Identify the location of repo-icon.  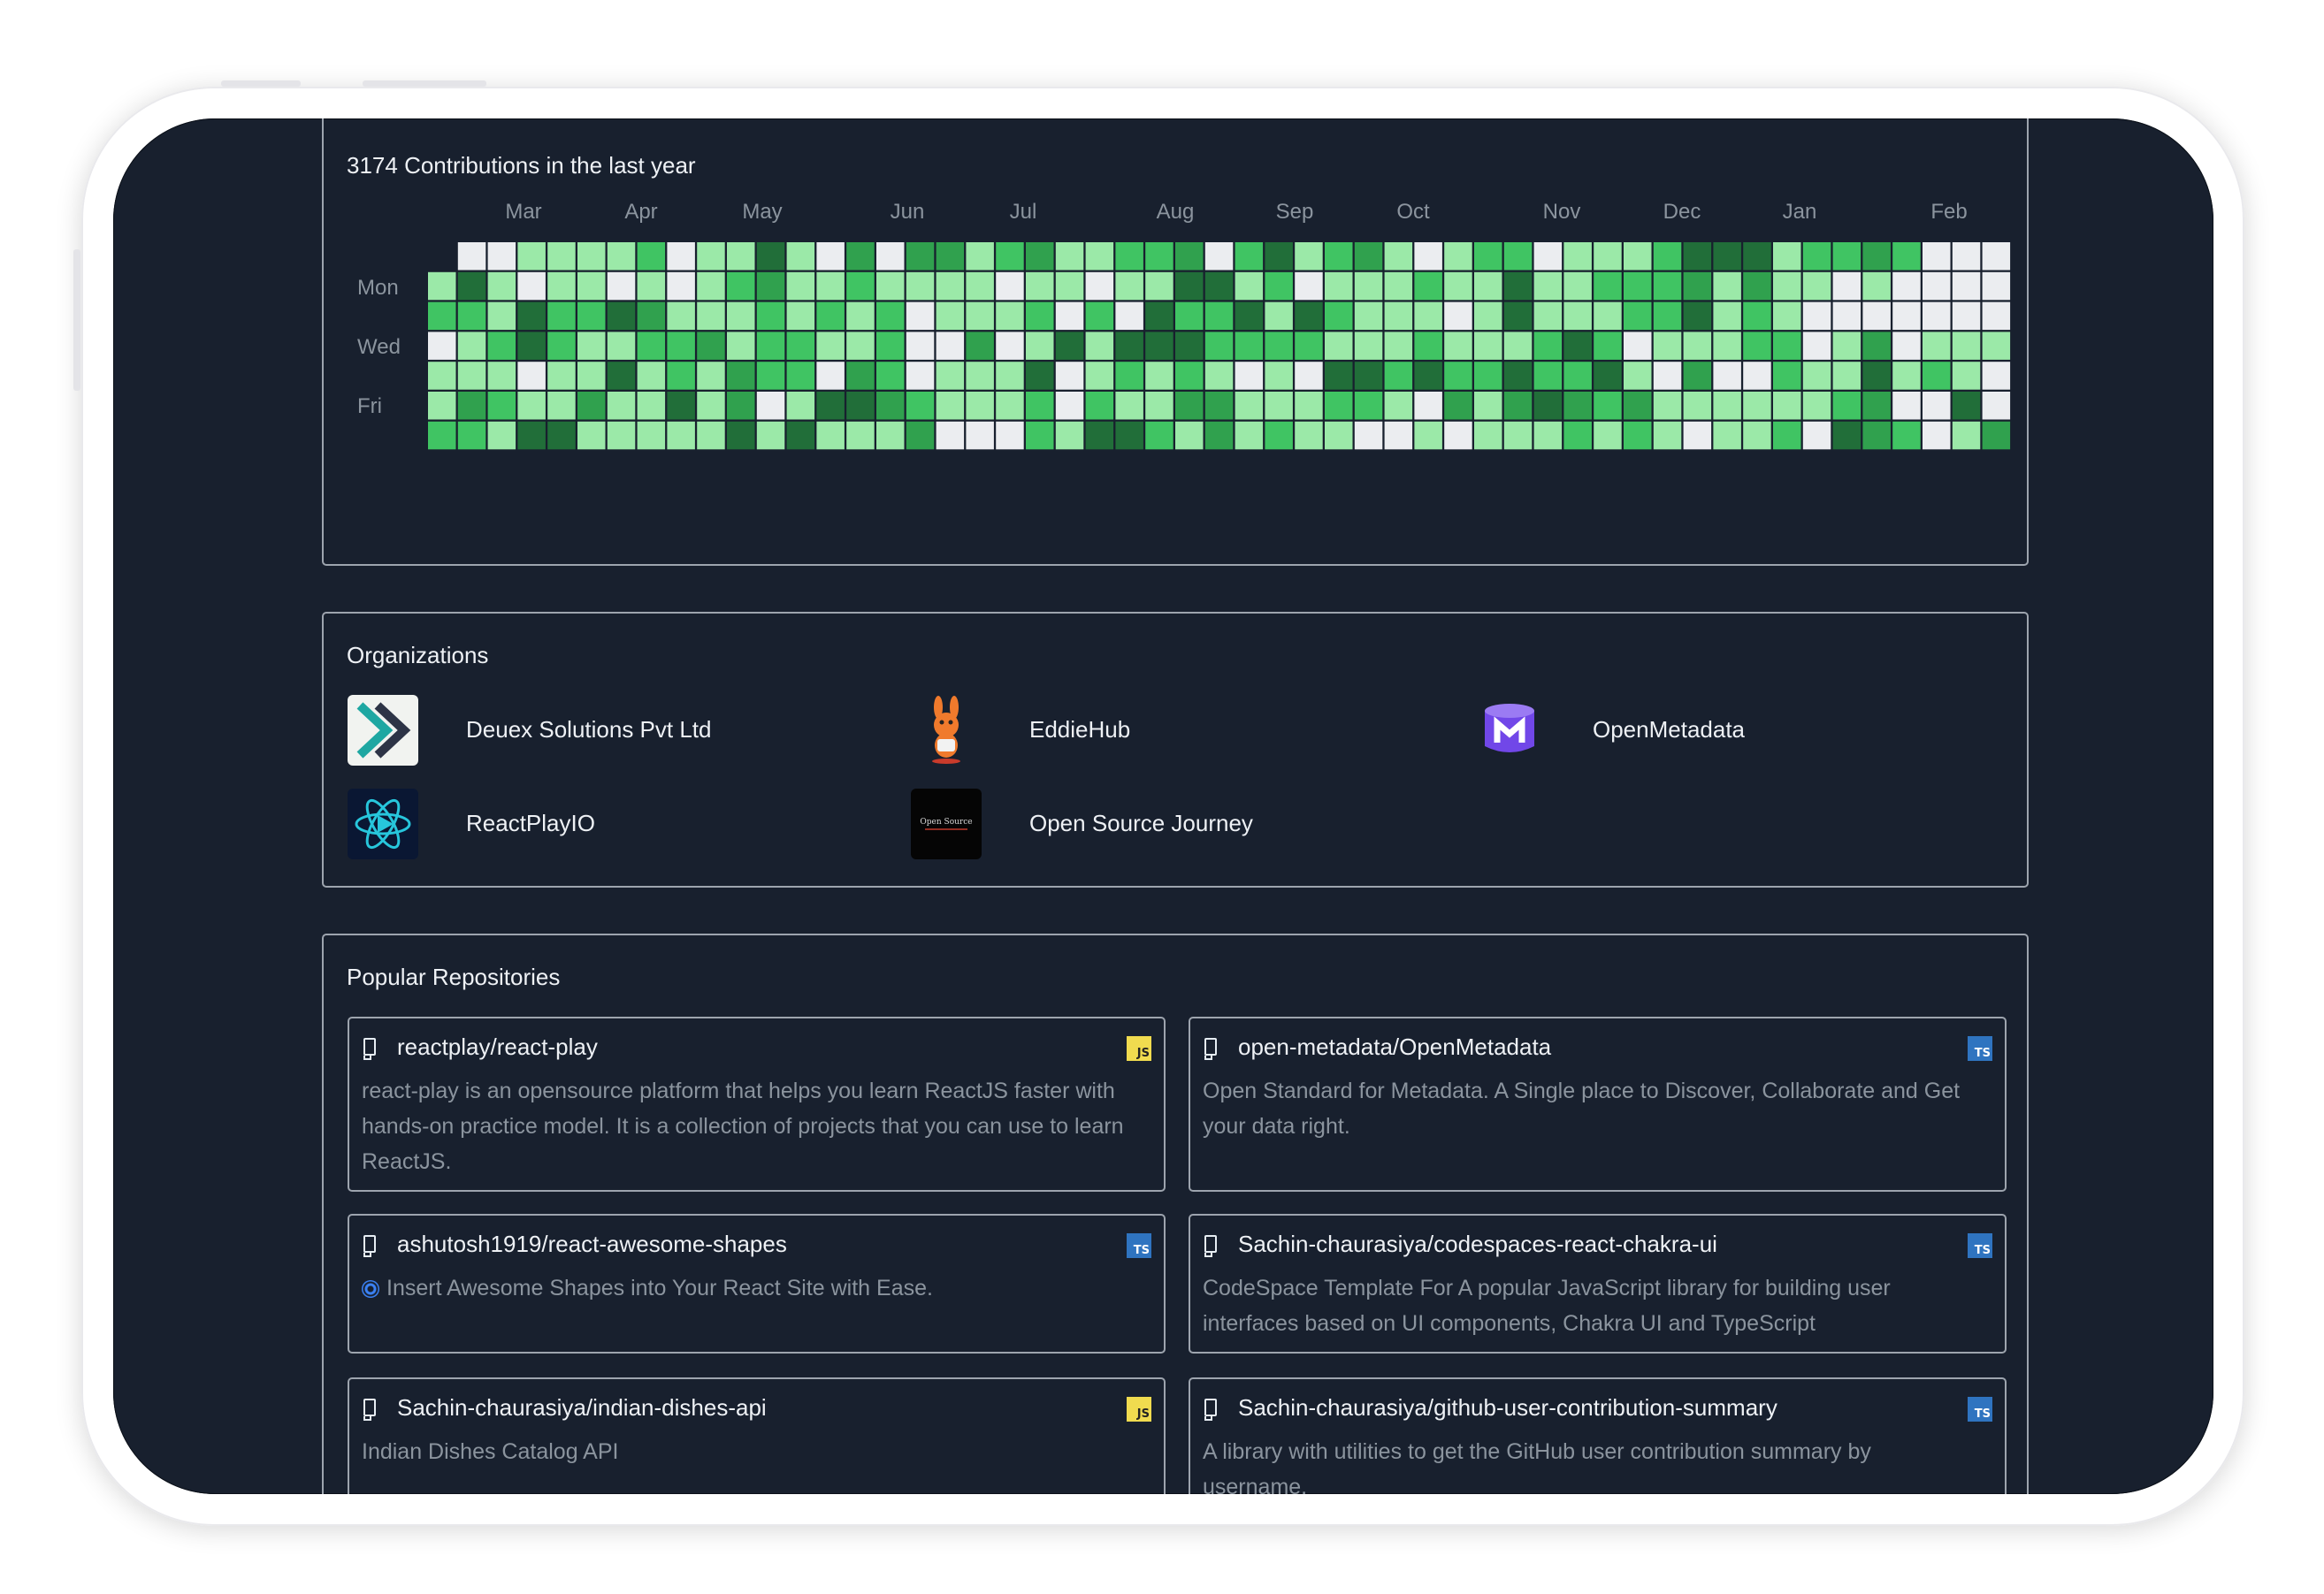
(369, 1049).